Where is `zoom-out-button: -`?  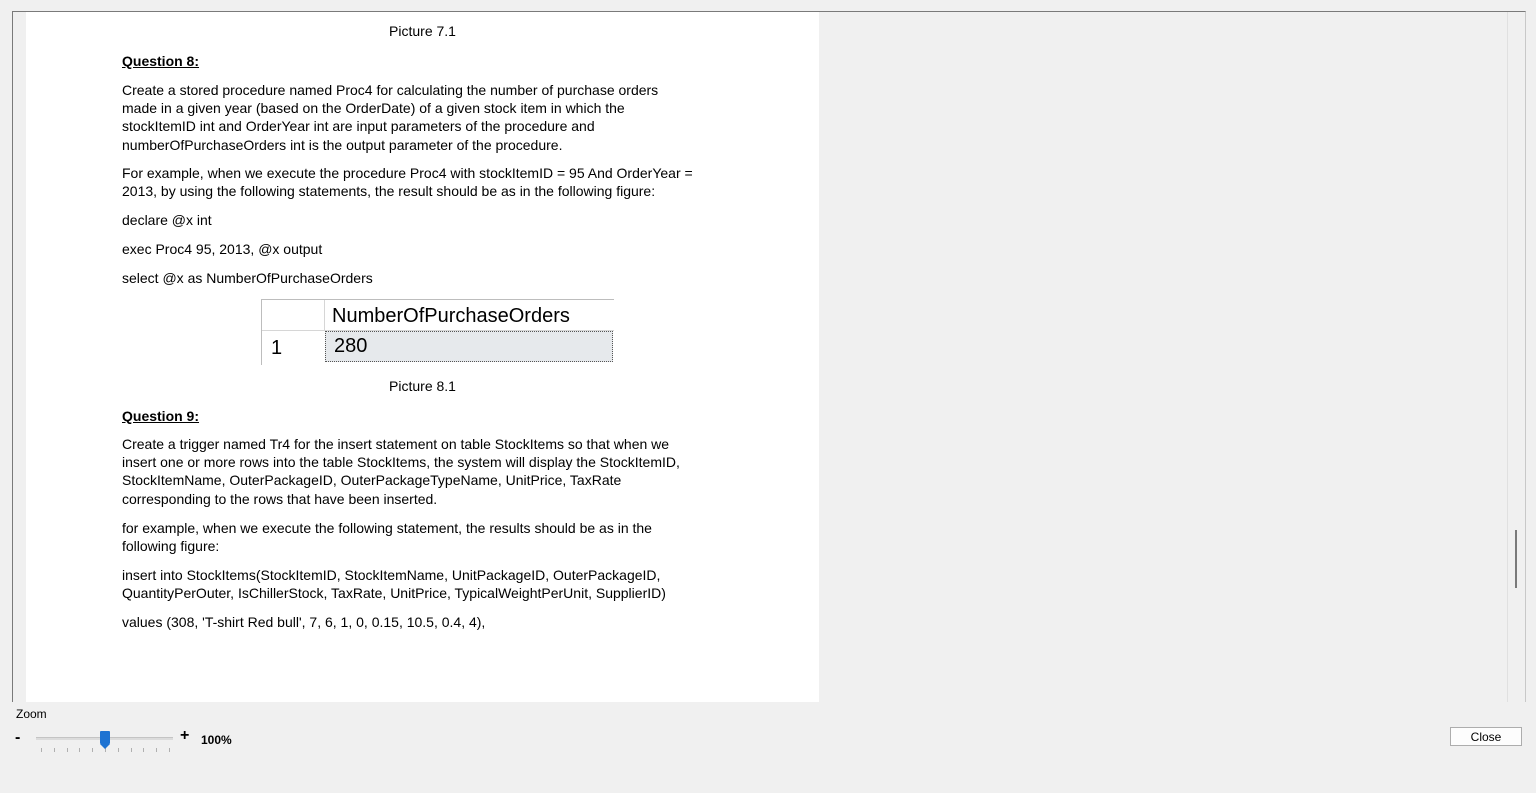 zoom-out-button: - is located at coordinates (17, 738).